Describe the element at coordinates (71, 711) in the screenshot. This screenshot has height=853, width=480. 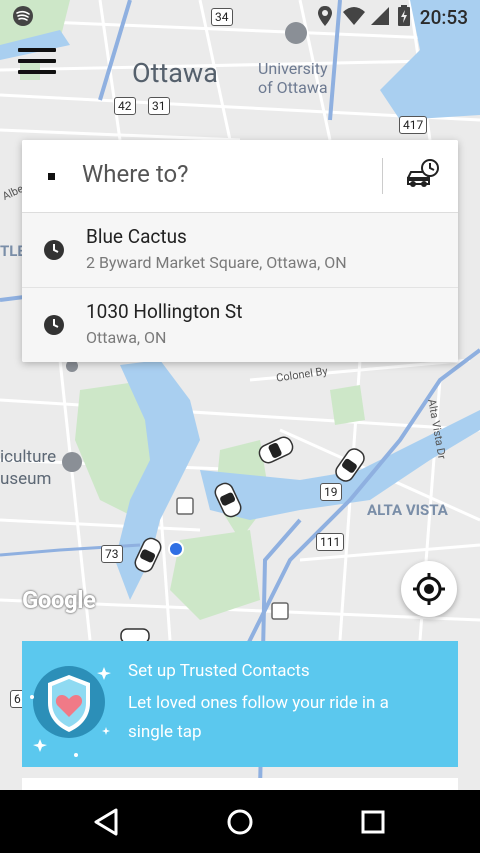
I see `shield-heart-icon` at that location.